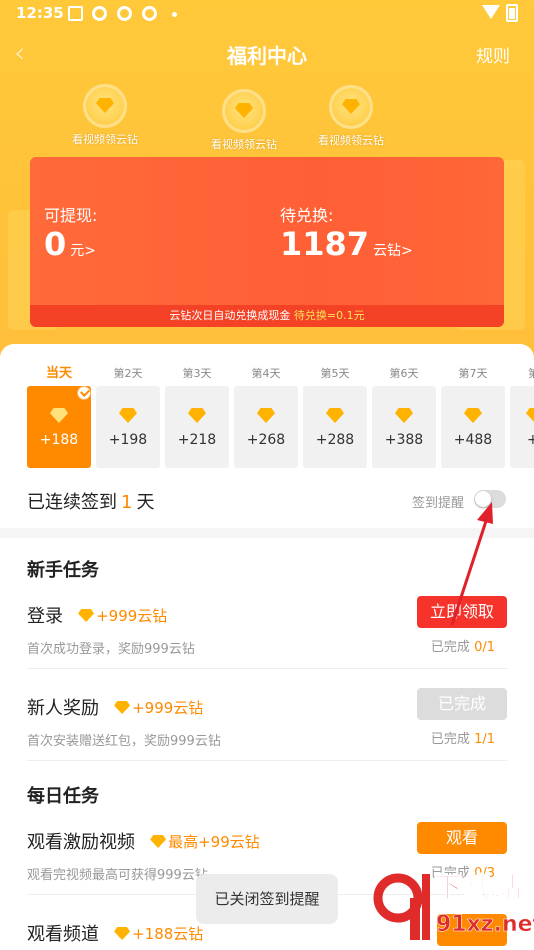 The width and height of the screenshot is (534, 950). What do you see at coordinates (479, 888) in the screenshot?
I see `watermark-text: 下载站` at bounding box center [479, 888].